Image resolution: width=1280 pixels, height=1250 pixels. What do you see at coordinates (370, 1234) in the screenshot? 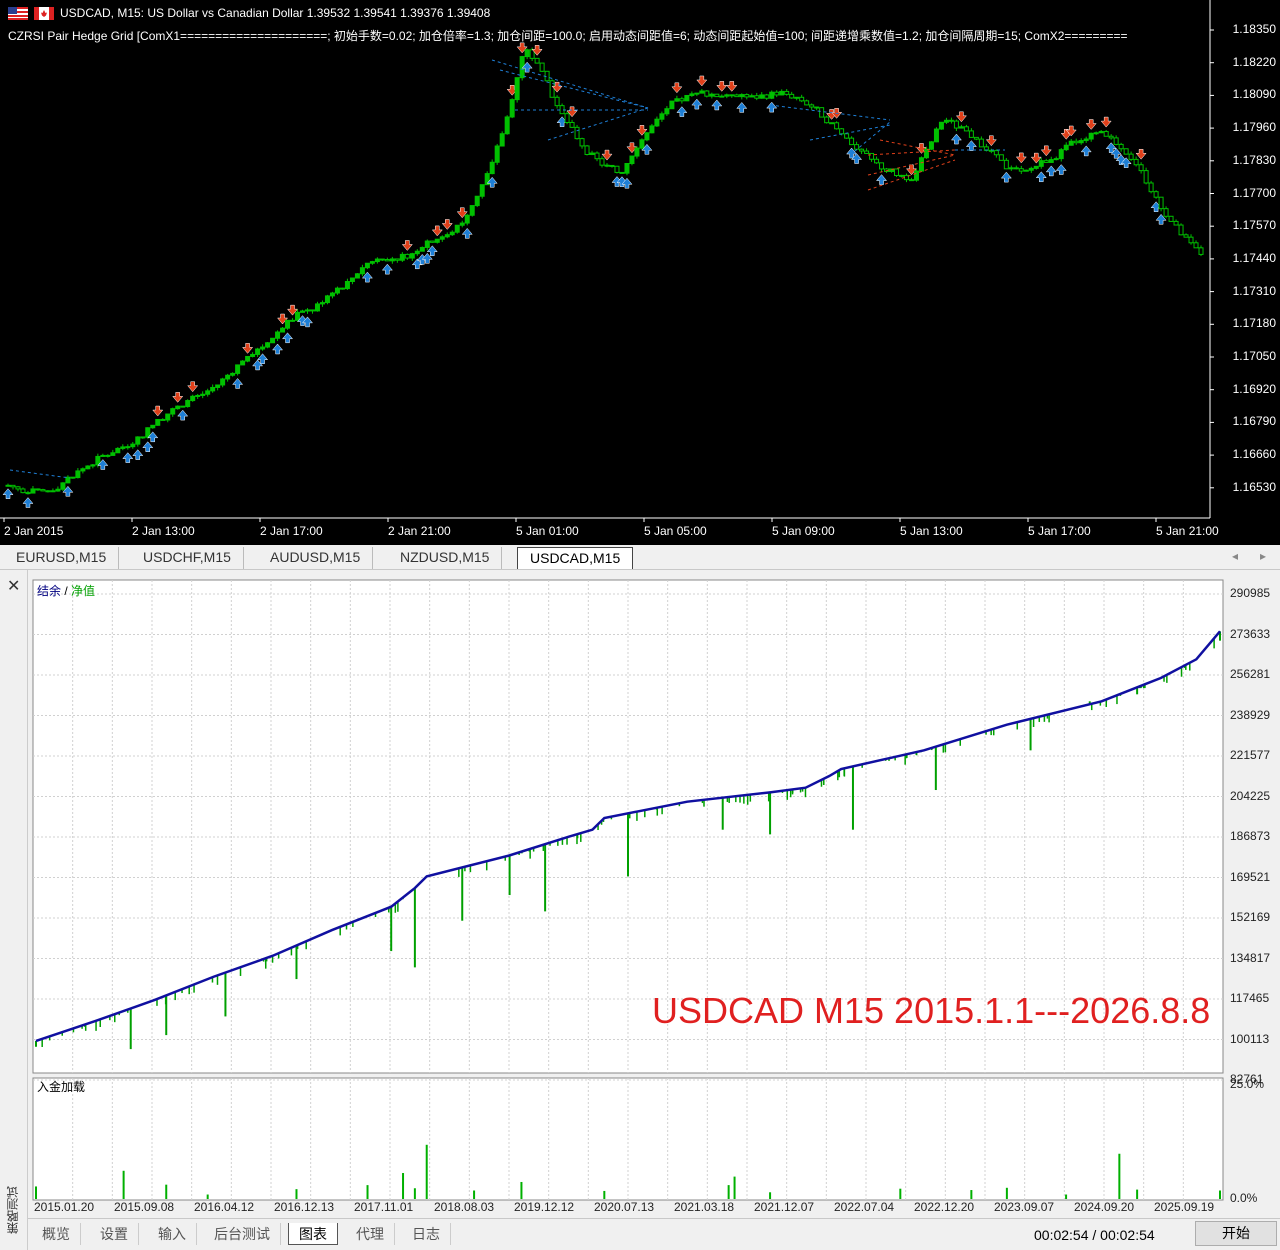
I see `tab-agents: 代理` at bounding box center [370, 1234].